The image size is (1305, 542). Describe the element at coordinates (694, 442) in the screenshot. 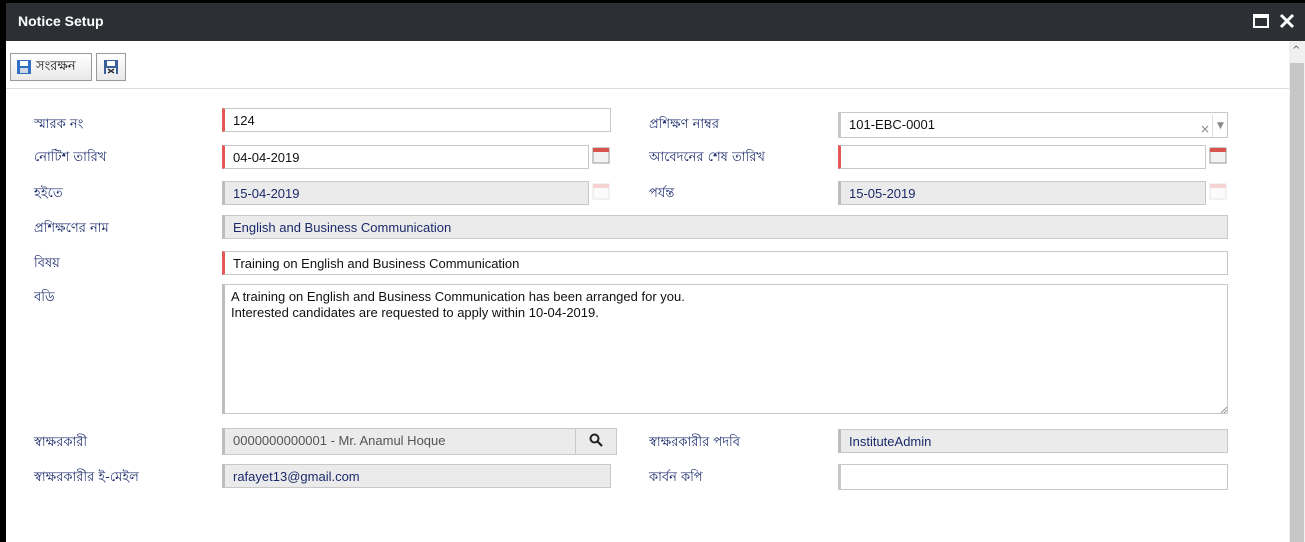

I see `signatory-designation-label: স্বাক্ষরকারীর পদবি` at that location.